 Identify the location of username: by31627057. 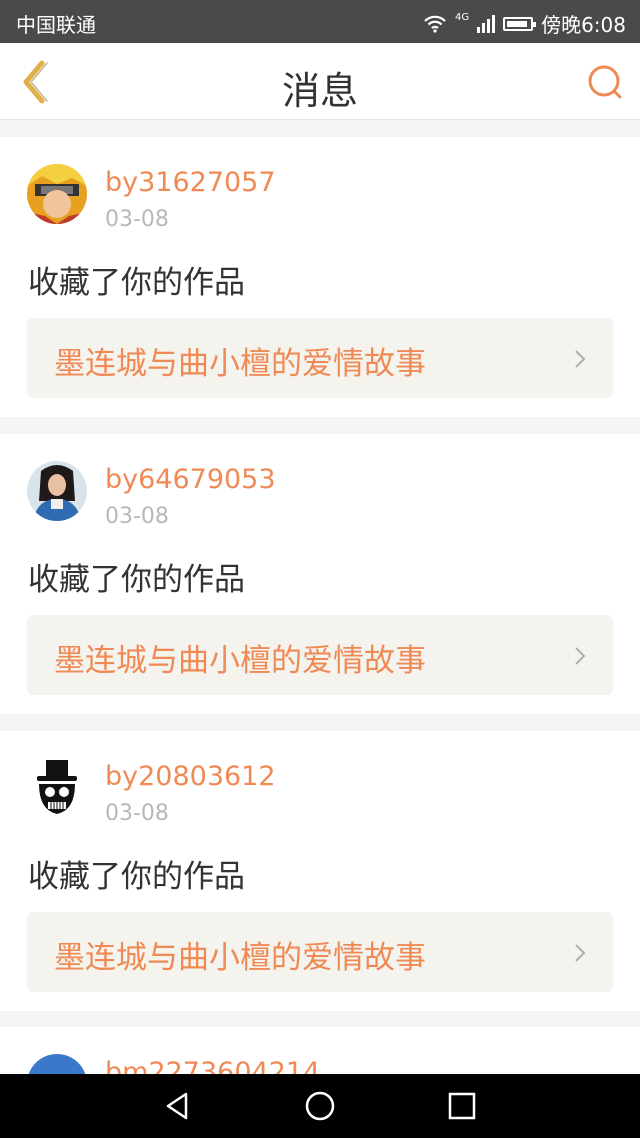
(190, 182).